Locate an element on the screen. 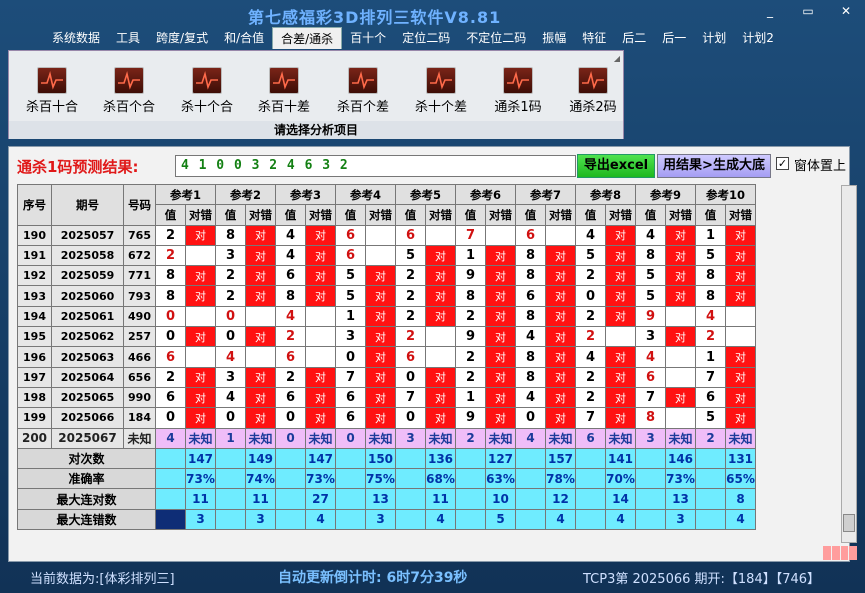  header-group: 参考2 is located at coordinates (245, 194).